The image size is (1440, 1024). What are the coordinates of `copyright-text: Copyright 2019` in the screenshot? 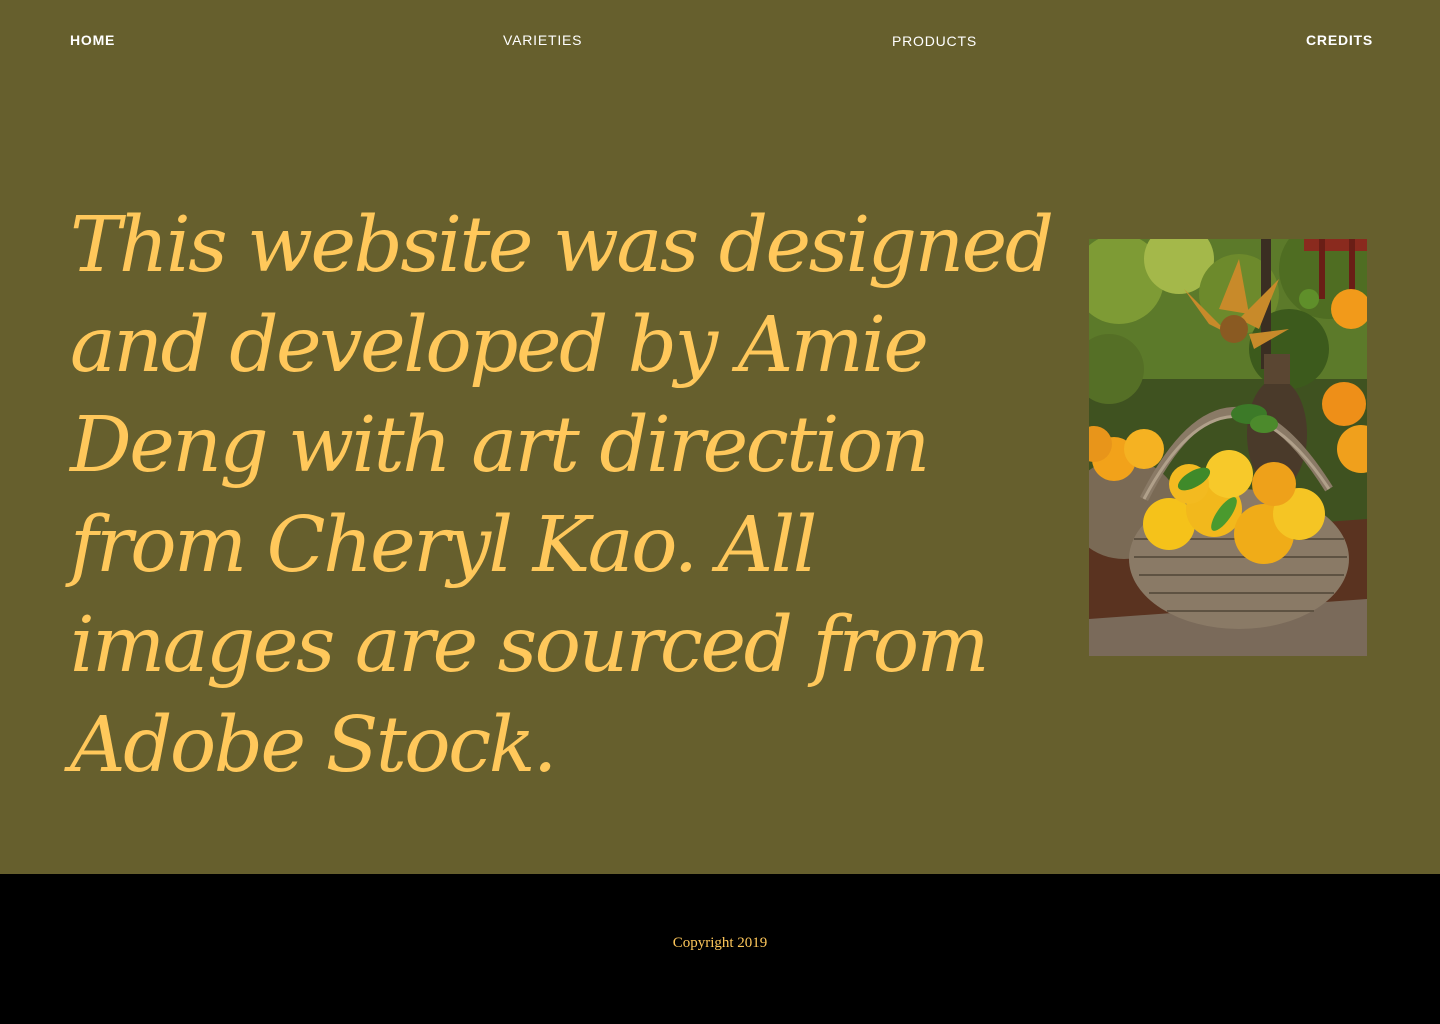 It's located at (720, 943).